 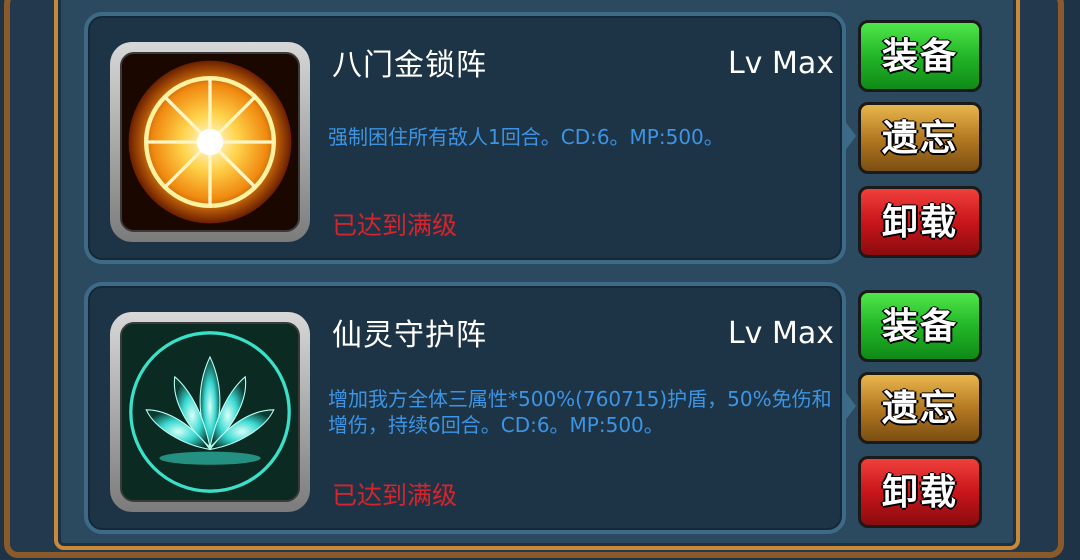 I want to click on skill-description: 强制困住所有敌人1回合。CD:6。MP:500。, so click(x=526, y=137).